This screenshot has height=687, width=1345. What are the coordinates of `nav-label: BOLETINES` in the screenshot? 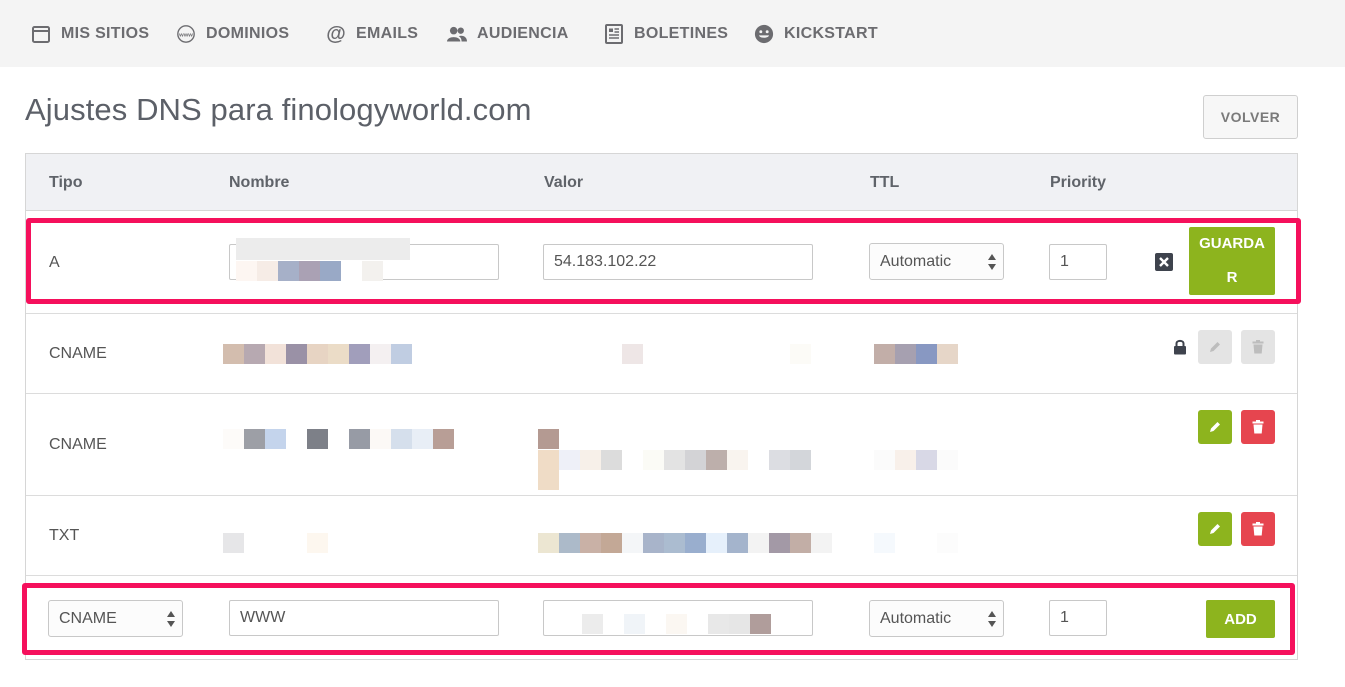 It's located at (681, 33).